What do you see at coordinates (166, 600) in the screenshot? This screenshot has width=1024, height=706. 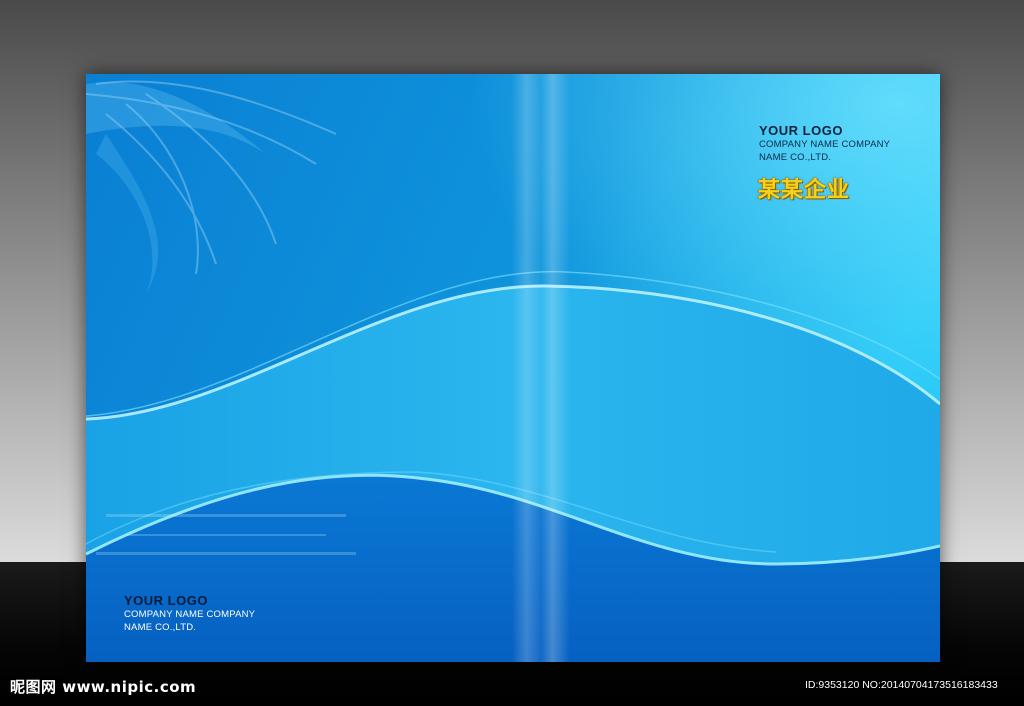 I see `back-logo-title: YOUR LOGO` at bounding box center [166, 600].